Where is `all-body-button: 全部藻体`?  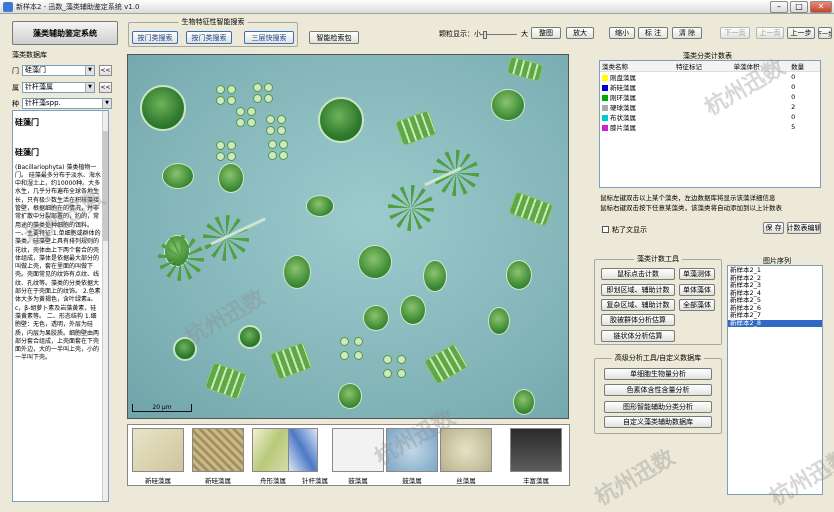
all-body-button: 全部藻体 is located at coordinates (697, 305).